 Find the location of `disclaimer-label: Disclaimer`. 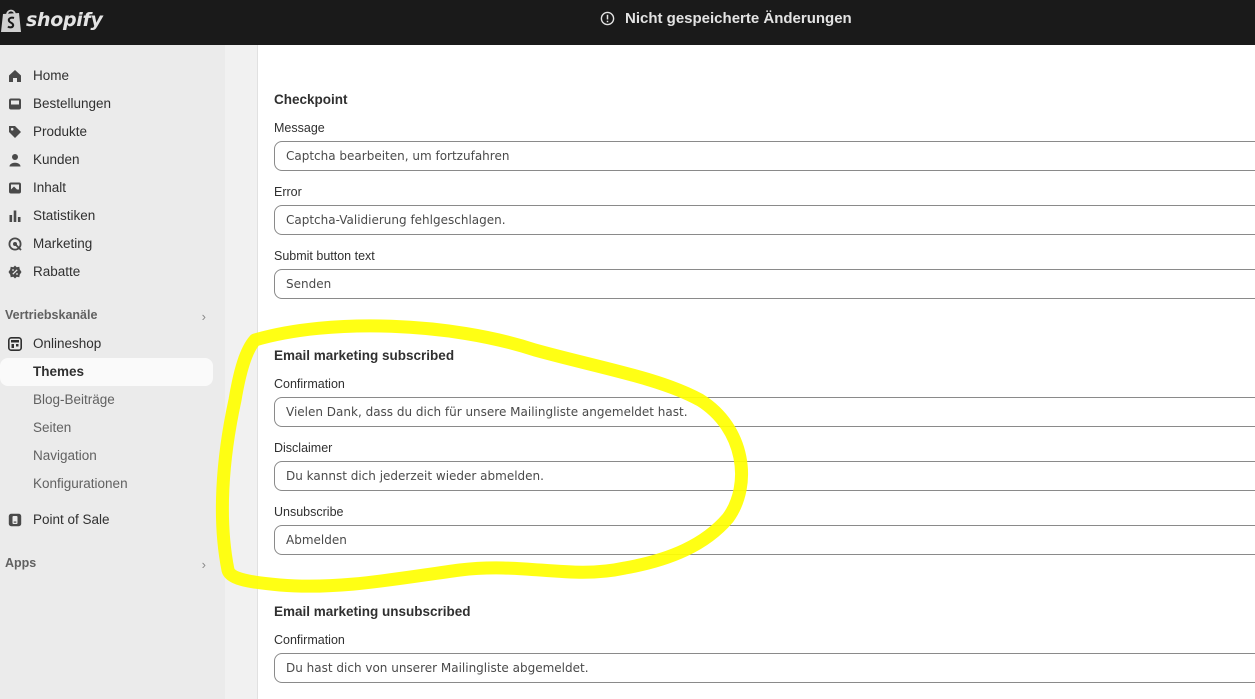

disclaimer-label: Disclaimer is located at coordinates (303, 448).